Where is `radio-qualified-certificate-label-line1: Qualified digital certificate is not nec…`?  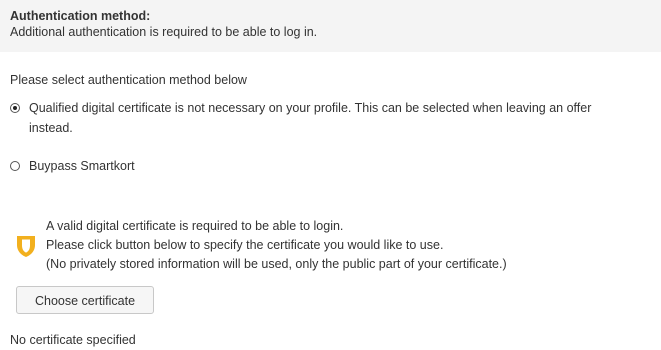
radio-qualified-certificate-label-line1: Qualified digital certificate is not nec… is located at coordinates (310, 108).